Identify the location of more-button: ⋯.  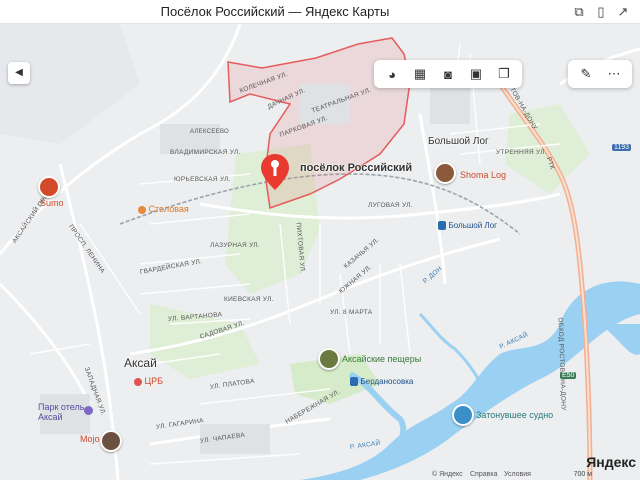
(614, 74).